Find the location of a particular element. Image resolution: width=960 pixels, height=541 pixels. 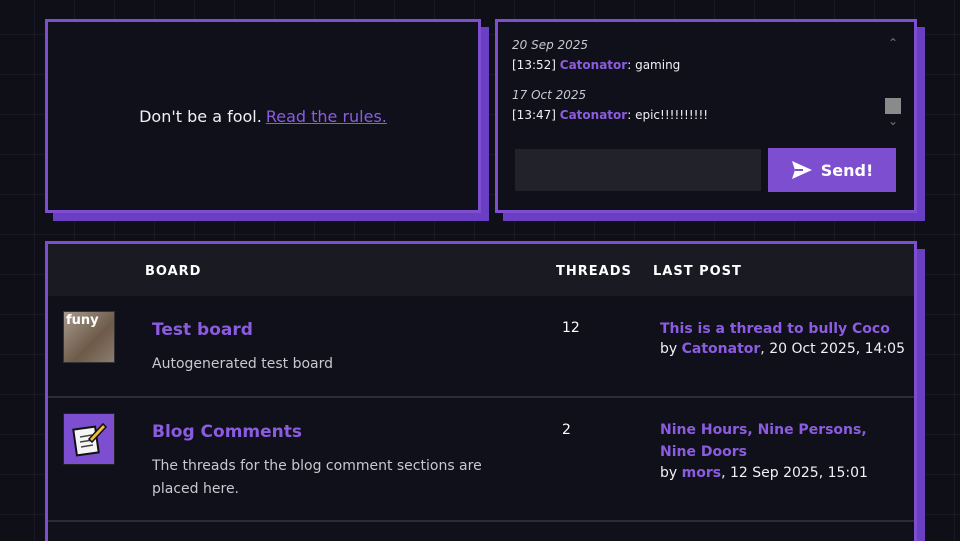

last-post-title: This is a thread to bully Coco is located at coordinates (775, 329).